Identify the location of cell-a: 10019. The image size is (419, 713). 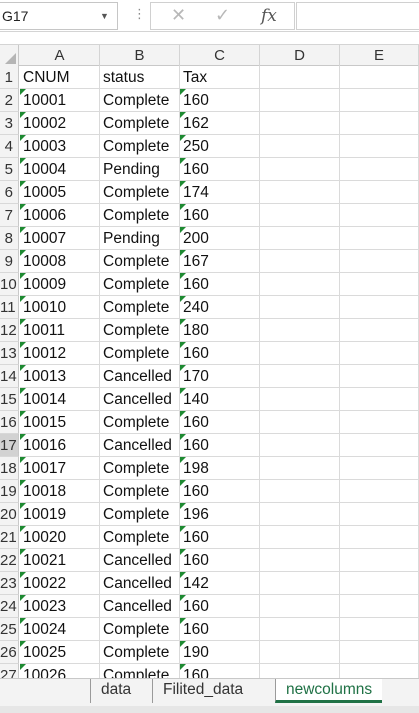
(60, 514).